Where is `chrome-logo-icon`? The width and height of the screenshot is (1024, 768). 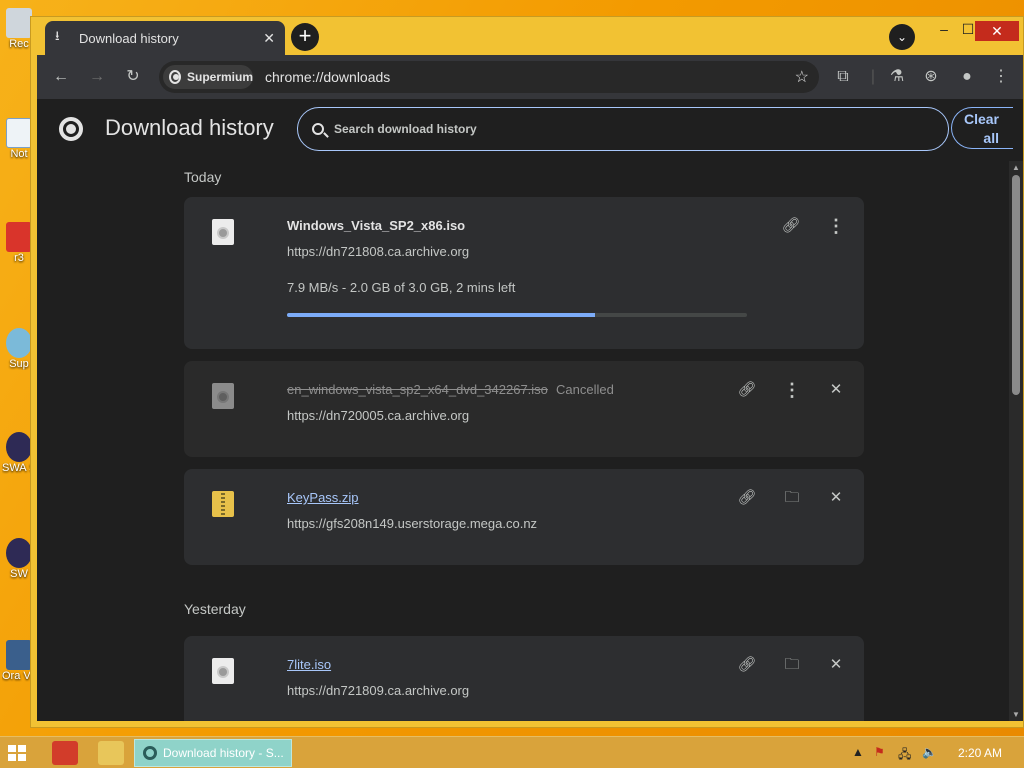
chrome-logo-icon is located at coordinates (71, 129).